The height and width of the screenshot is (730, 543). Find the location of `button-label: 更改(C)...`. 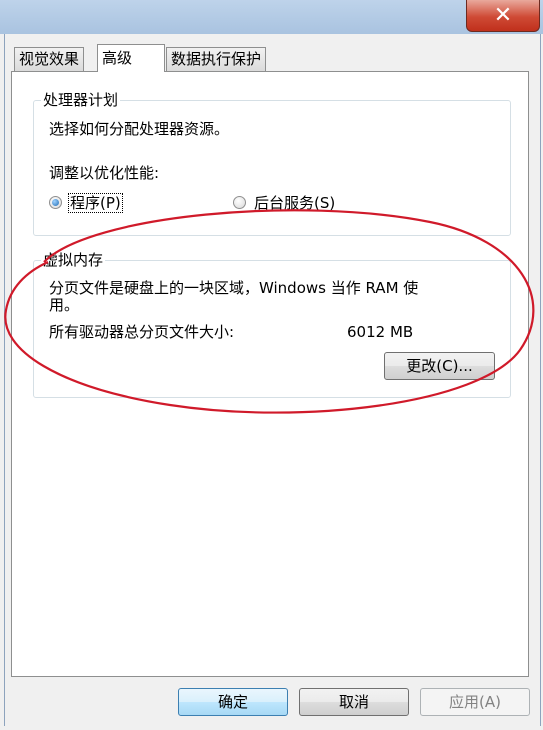

button-label: 更改(C)... is located at coordinates (439, 366).